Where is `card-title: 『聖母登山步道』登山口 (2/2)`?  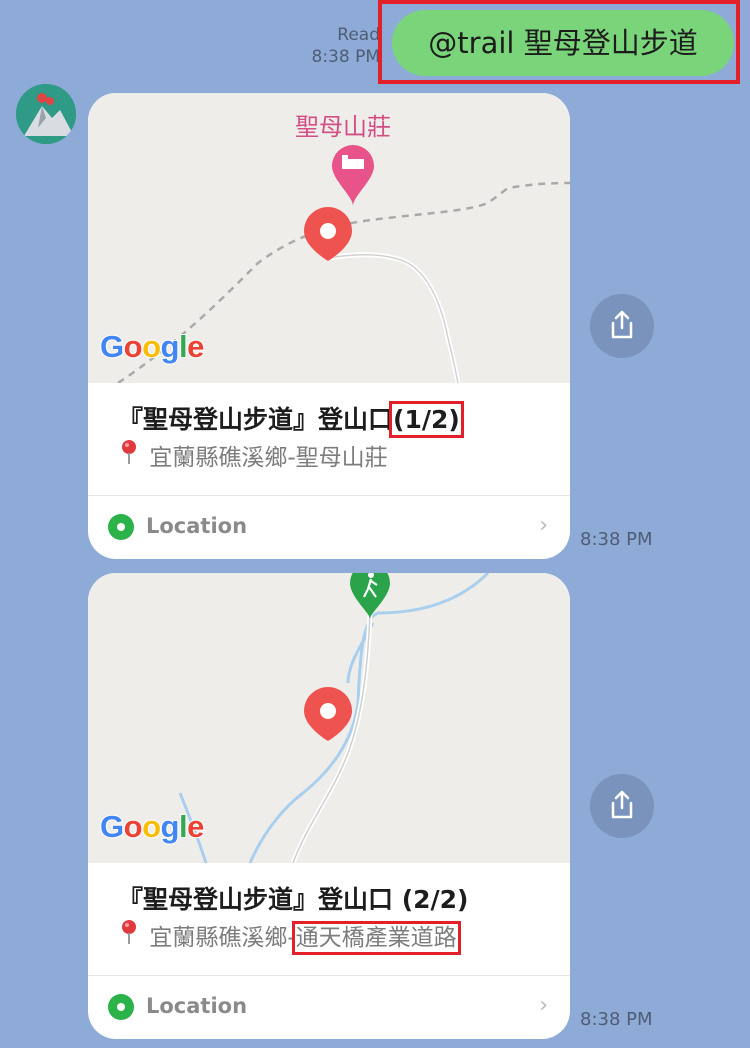
card-title: 『聖母登山步道』登山口 (2/2) is located at coordinates (293, 899).